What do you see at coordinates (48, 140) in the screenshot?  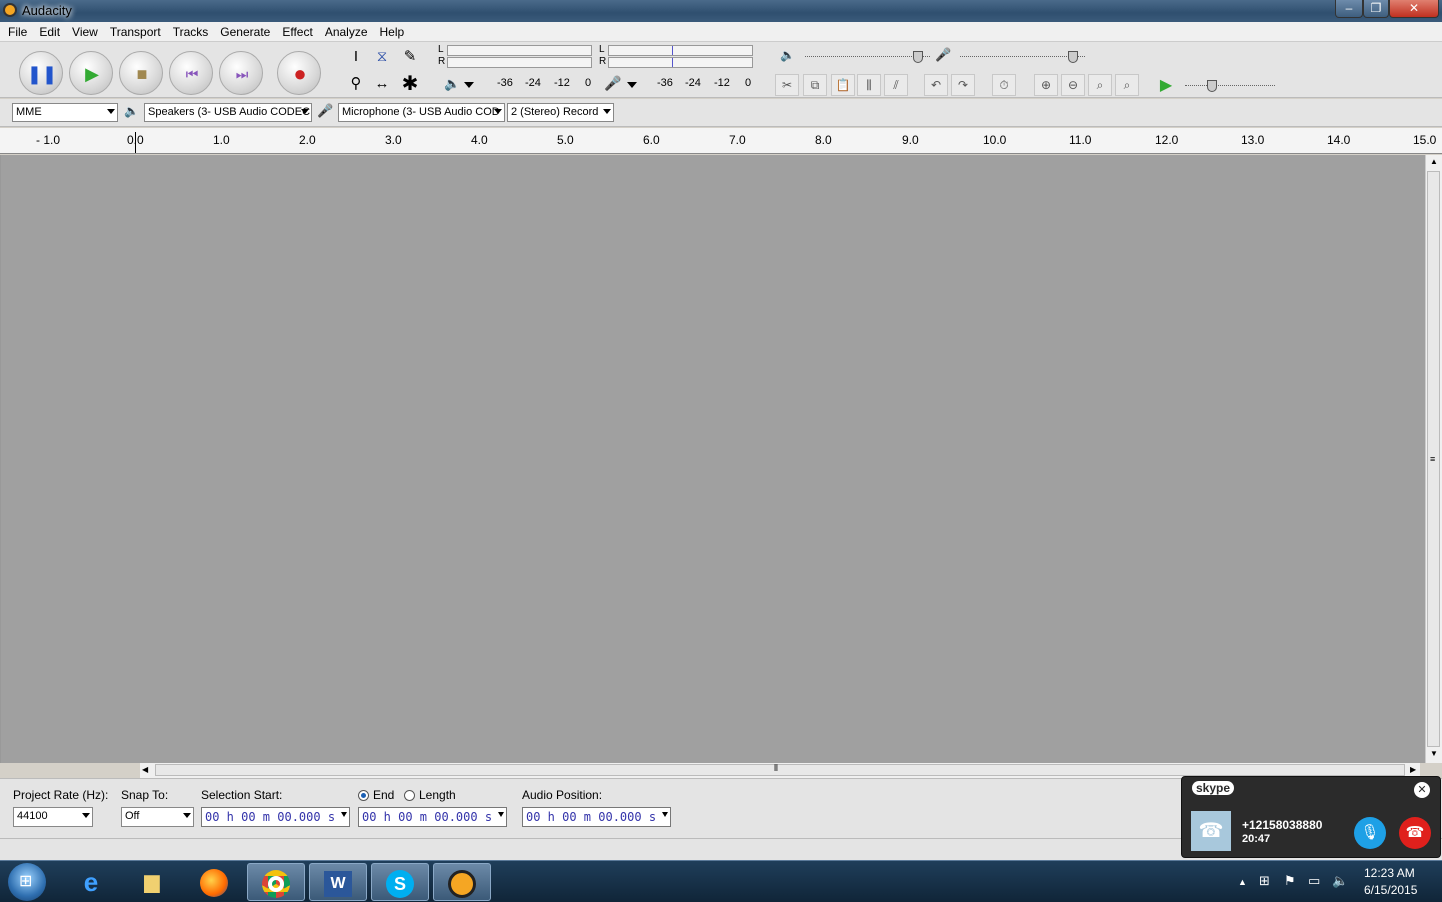 I see `ruler-label: - 1.0` at bounding box center [48, 140].